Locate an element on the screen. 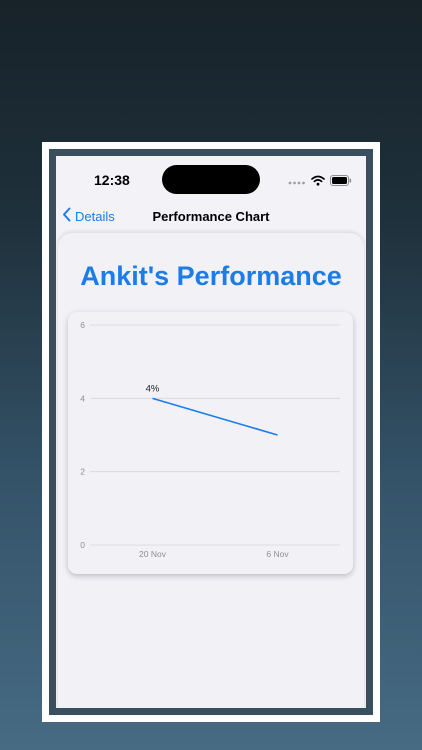  battery-icon is located at coordinates (341, 182).